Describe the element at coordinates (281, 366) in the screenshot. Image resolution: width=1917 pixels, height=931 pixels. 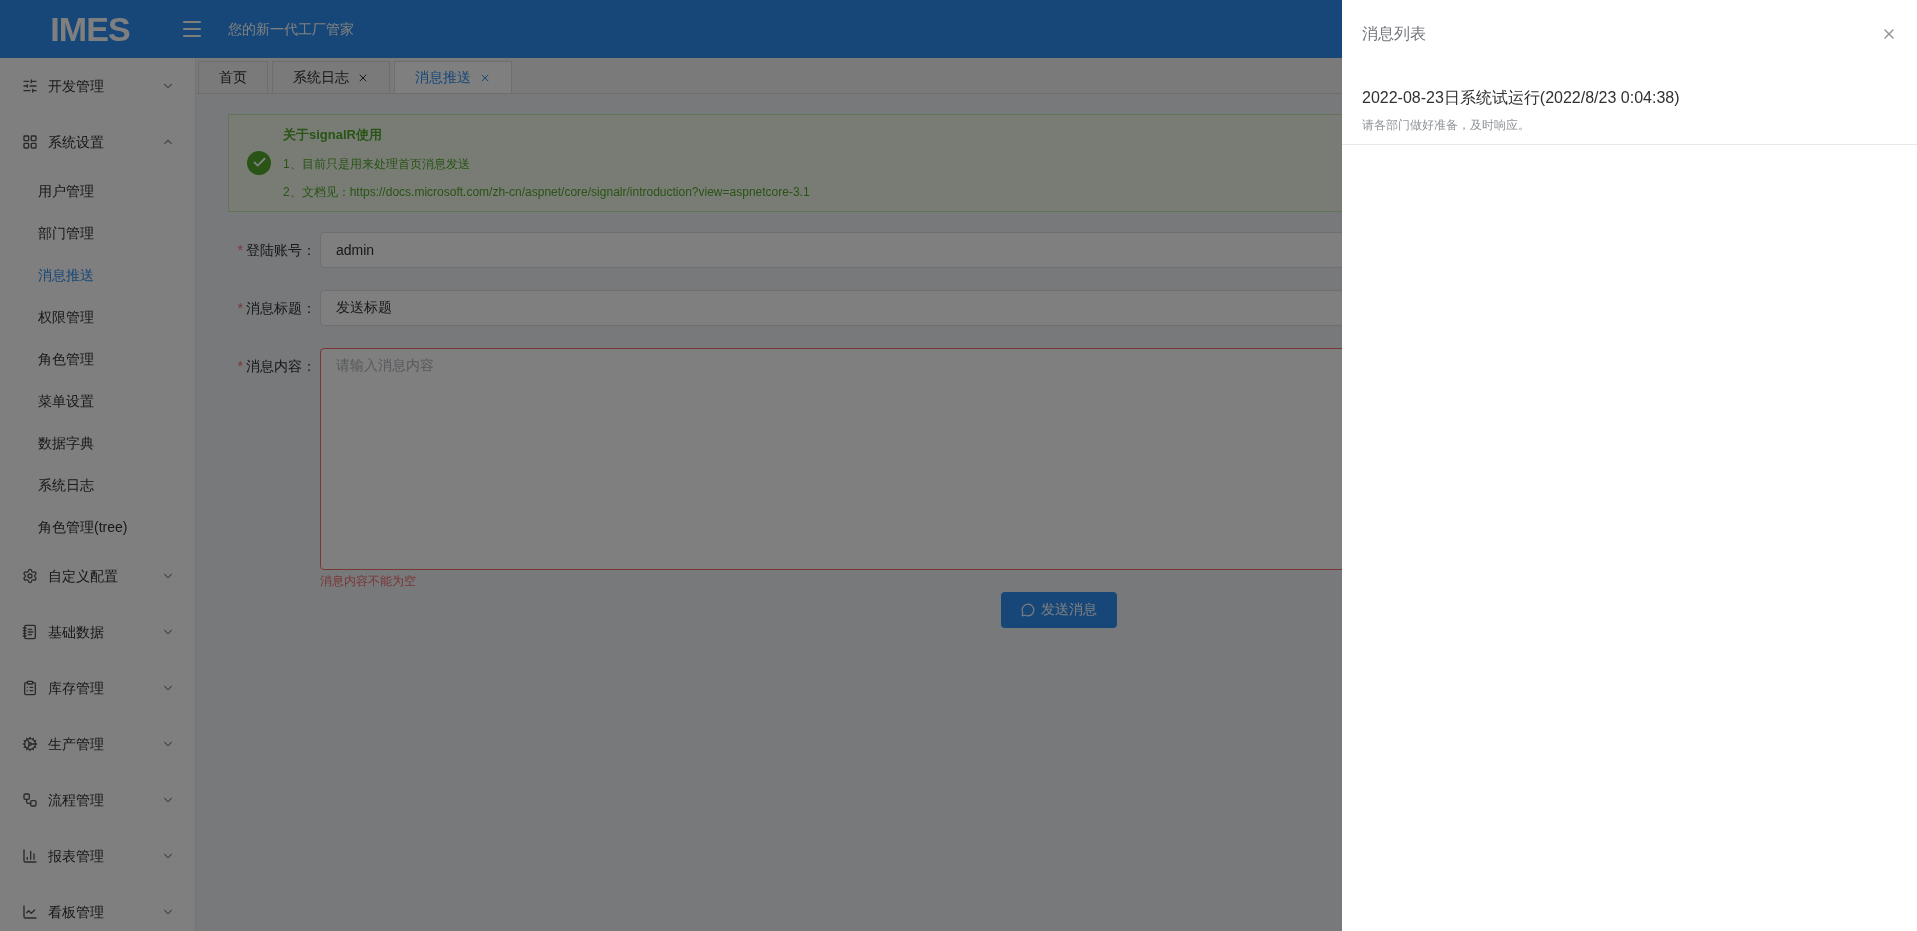
I see `field-label: 消息内容：` at that location.